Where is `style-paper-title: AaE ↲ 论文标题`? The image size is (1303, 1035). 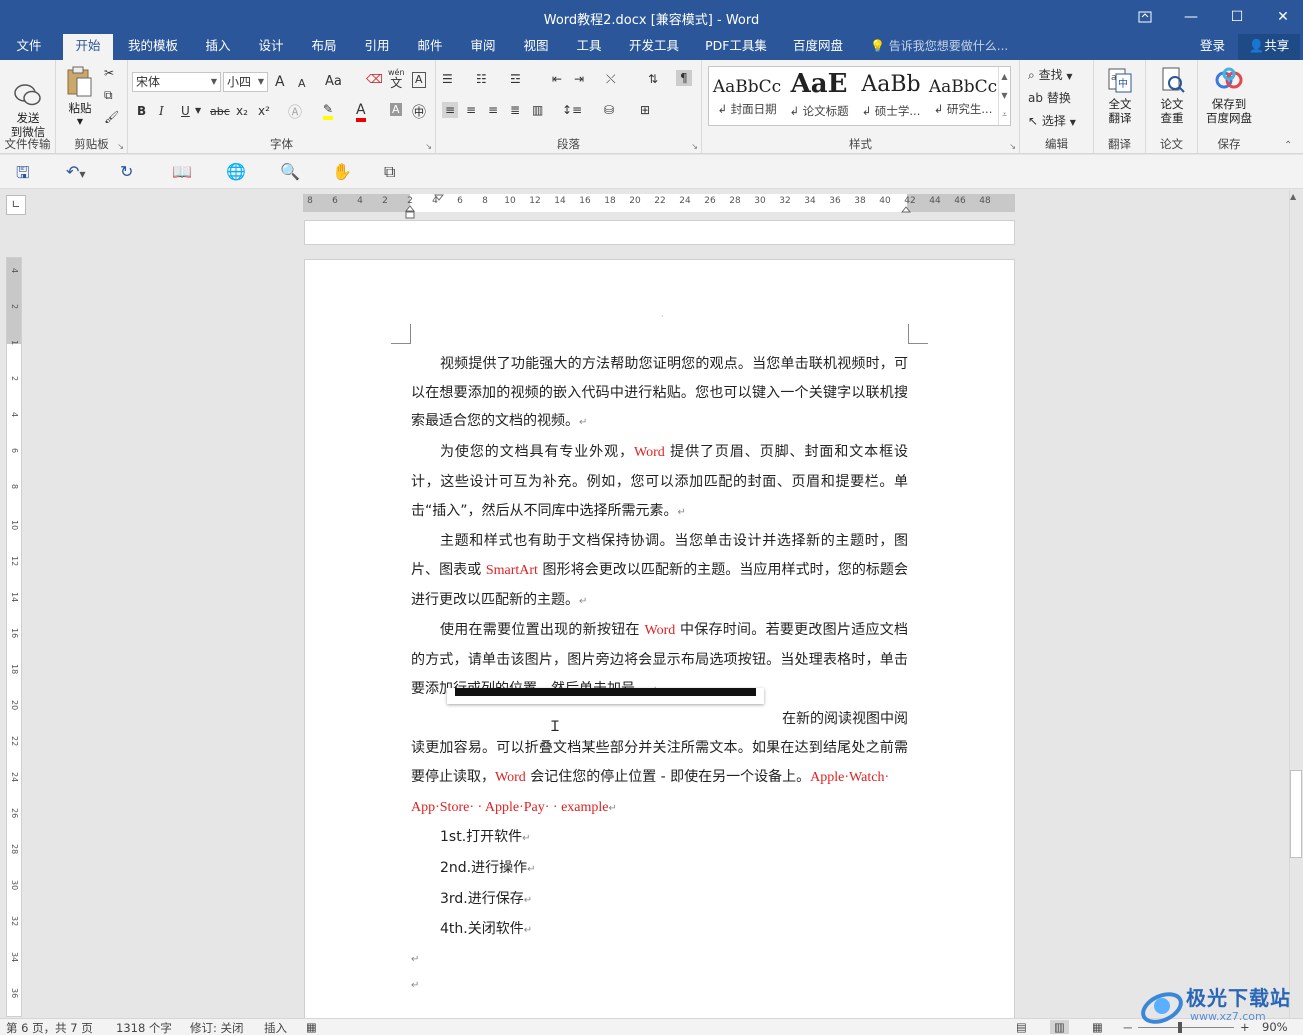
style-paper-title: AaE ↲ 论文标题 is located at coordinates (819, 96).